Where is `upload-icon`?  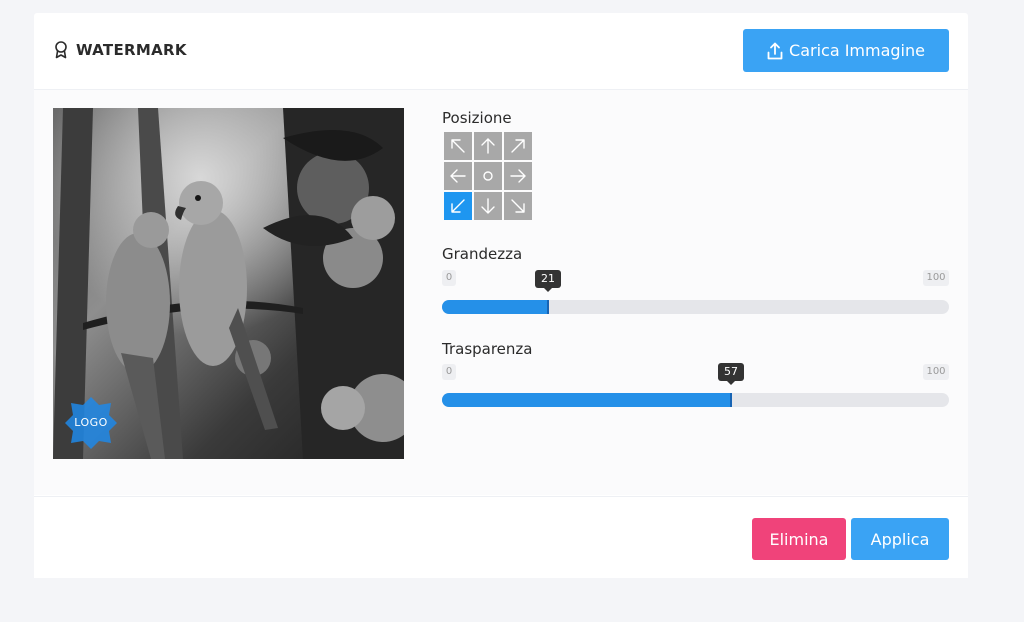
upload-icon is located at coordinates (775, 51).